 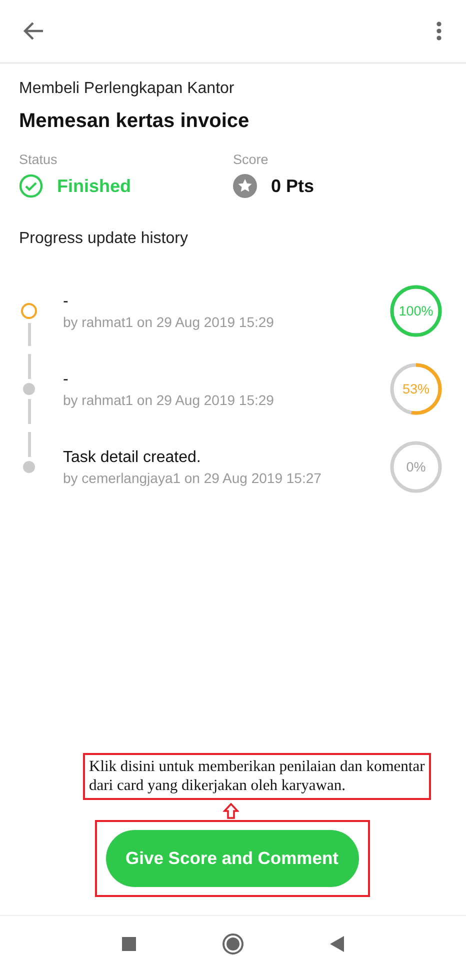 I want to click on score-label: Score, so click(x=250, y=159).